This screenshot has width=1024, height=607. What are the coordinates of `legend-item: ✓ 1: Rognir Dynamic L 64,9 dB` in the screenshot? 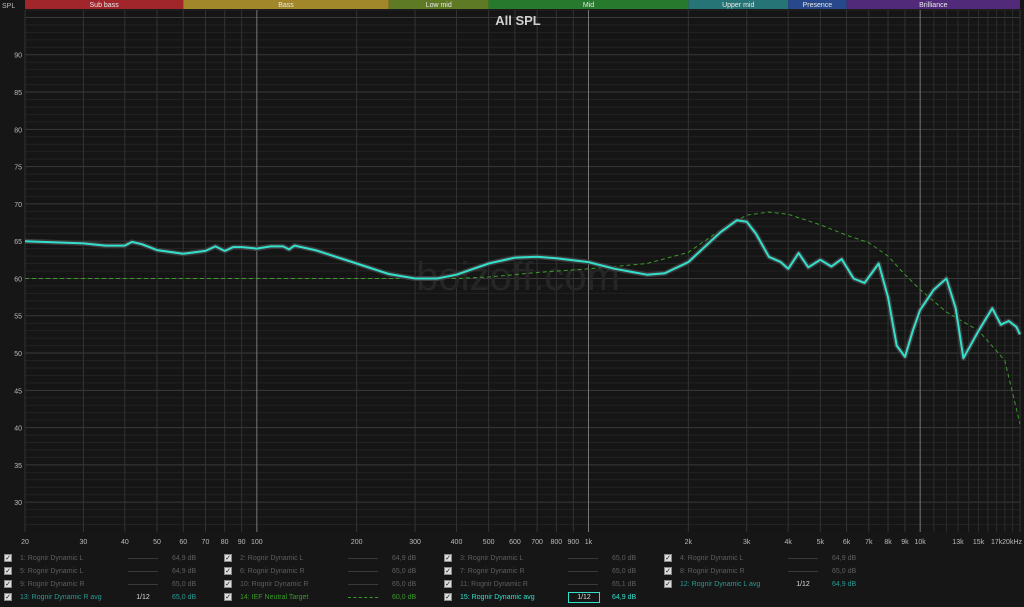 It's located at (109, 558).